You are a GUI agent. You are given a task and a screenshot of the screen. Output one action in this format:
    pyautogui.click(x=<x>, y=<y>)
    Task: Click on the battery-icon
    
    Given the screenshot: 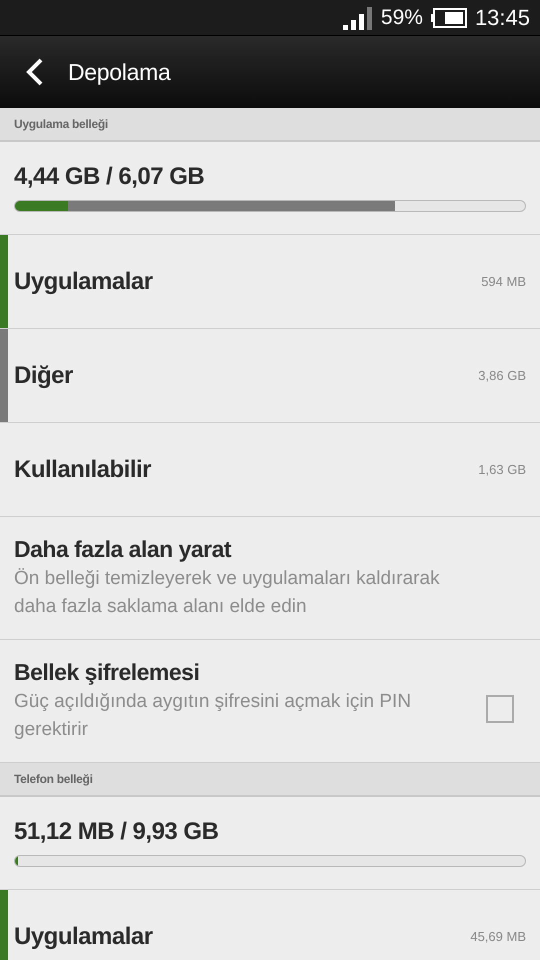 What is the action you would take?
    pyautogui.click(x=448, y=18)
    